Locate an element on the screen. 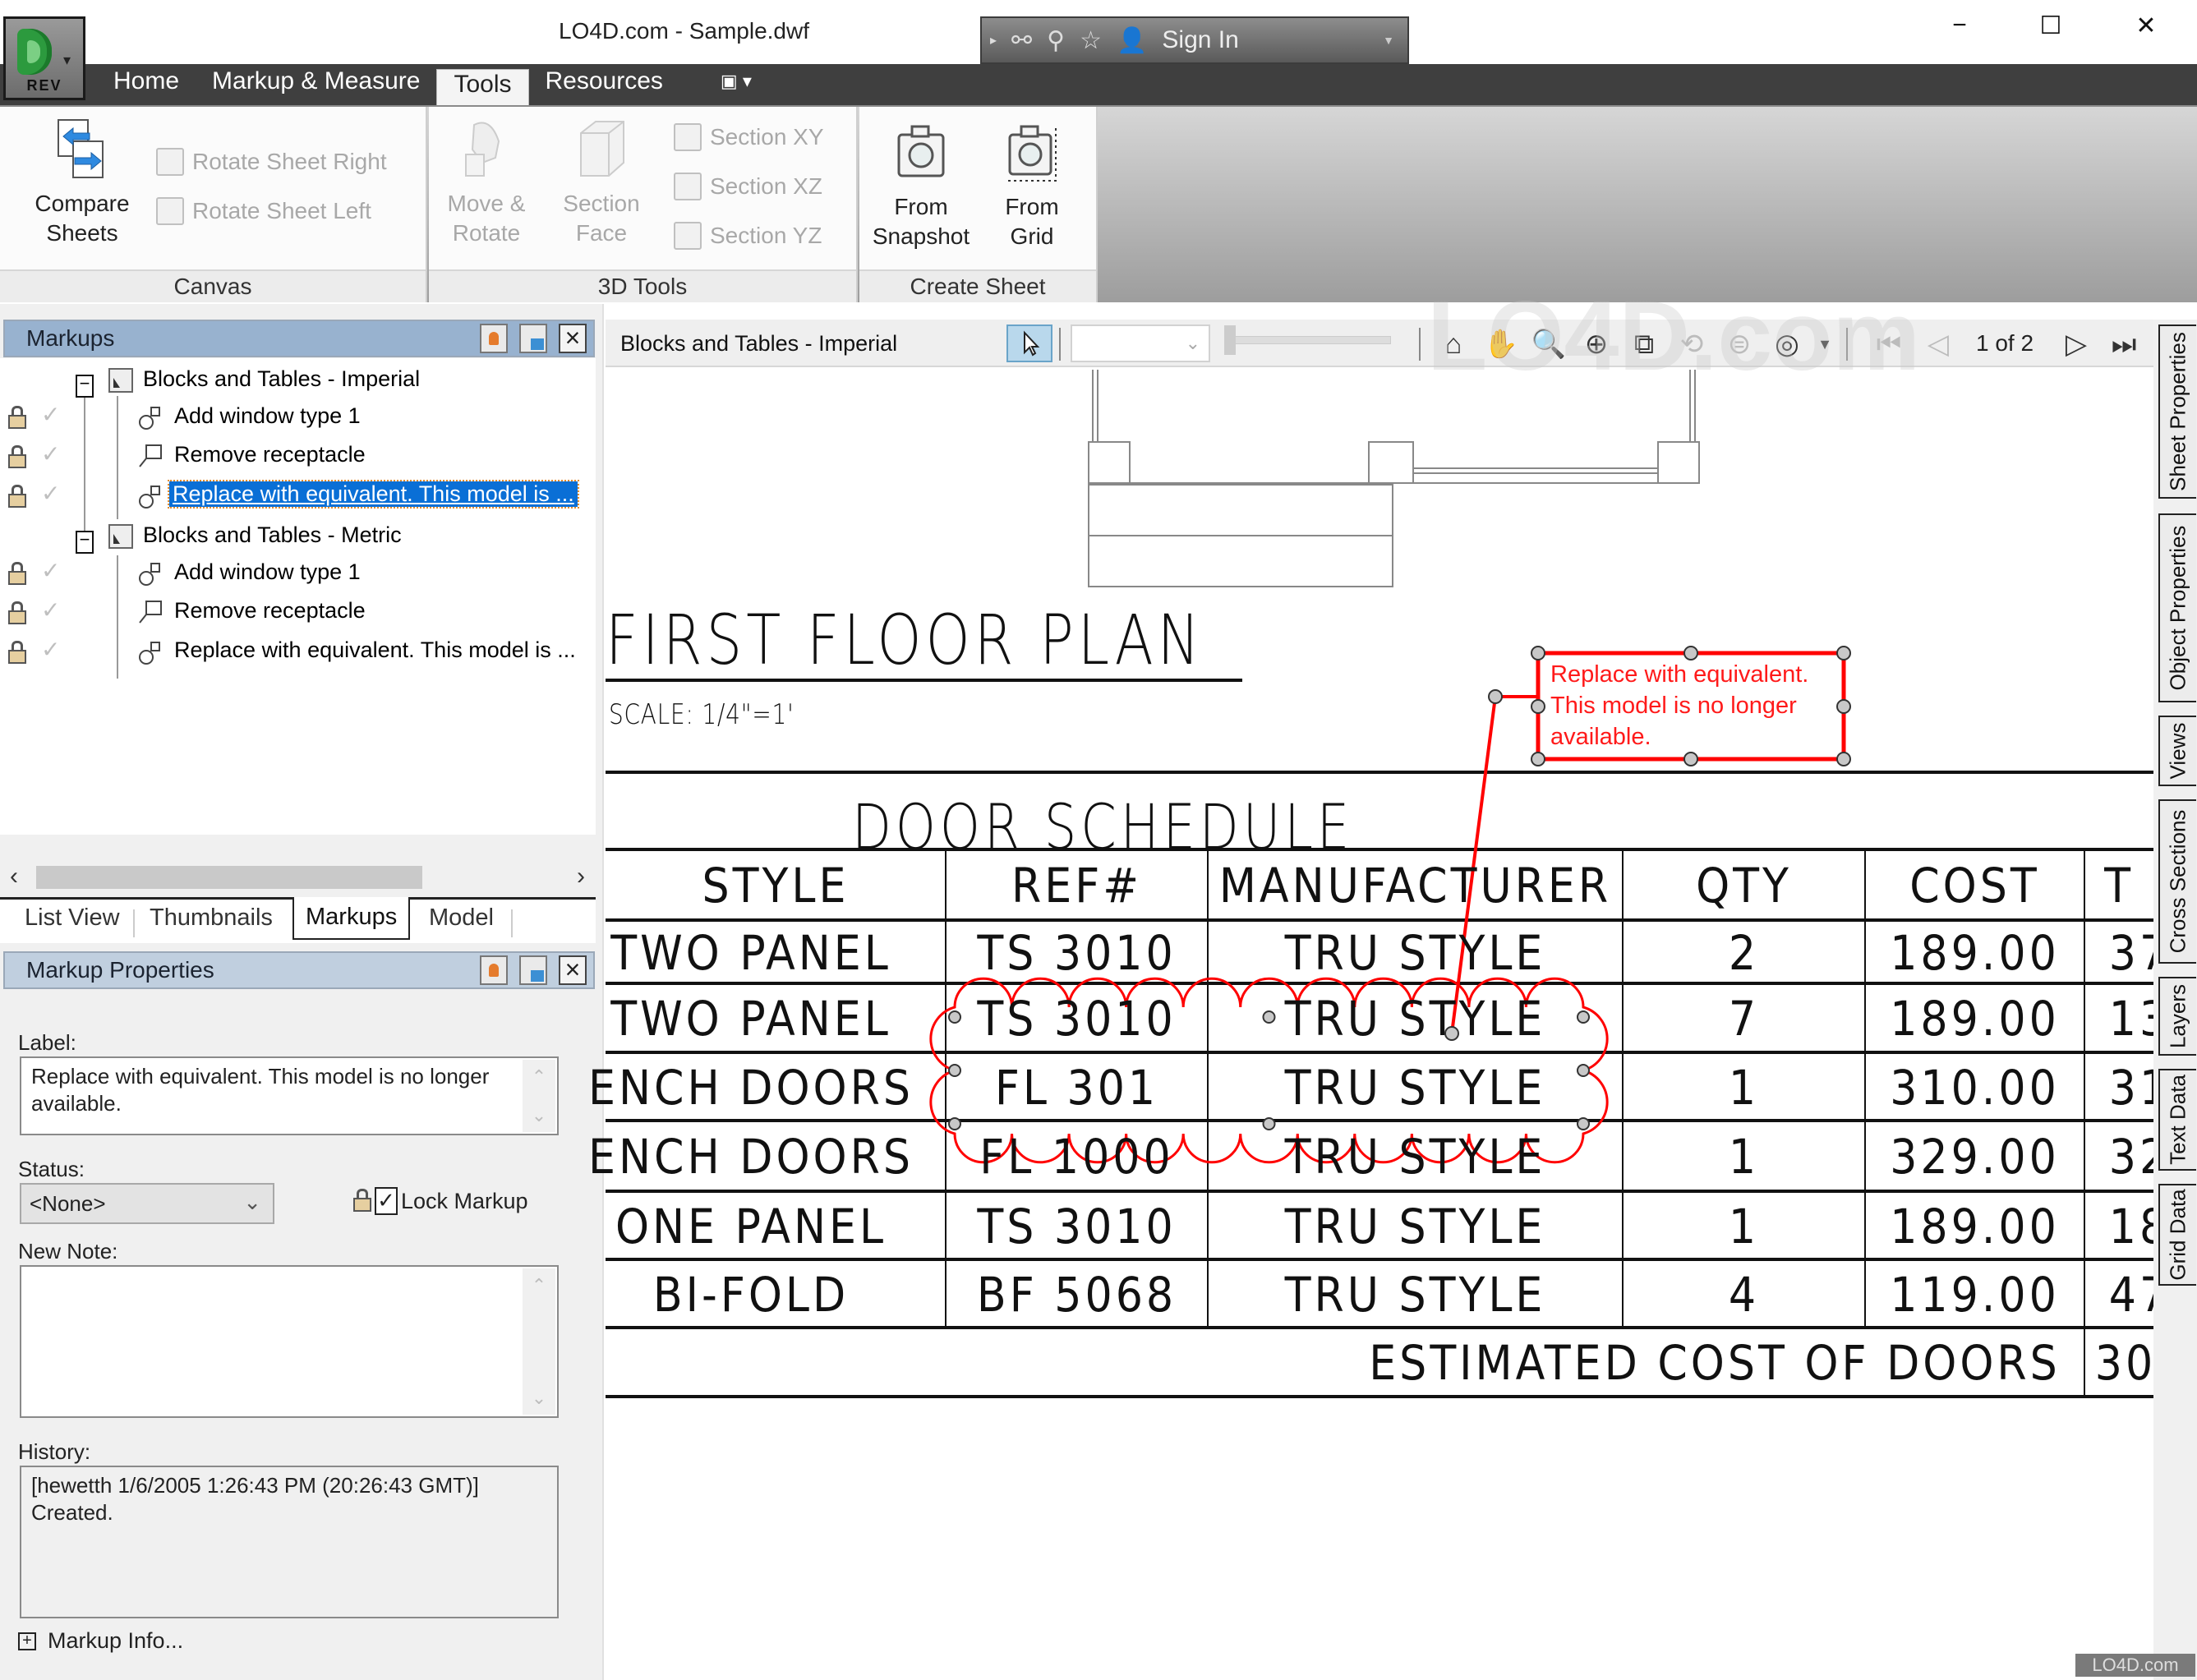  move-rotate-label: Move & Rotate is located at coordinates (486, 218).